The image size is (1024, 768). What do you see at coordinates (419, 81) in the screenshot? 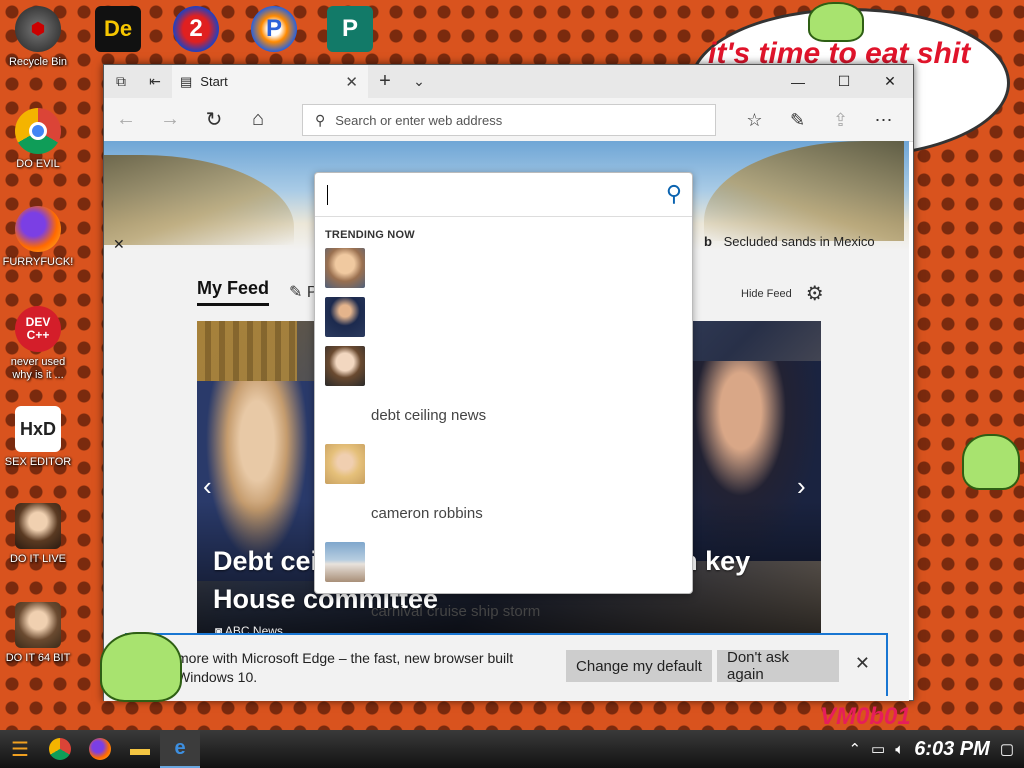
I see `chevron-down-icon: ⌄` at bounding box center [419, 81].